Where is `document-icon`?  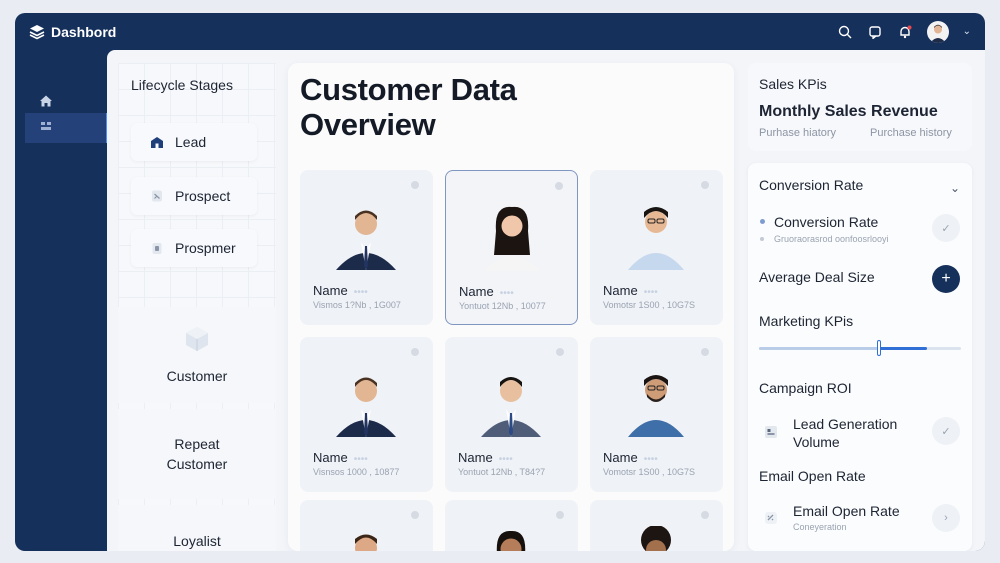
document-icon is located at coordinates (157, 196).